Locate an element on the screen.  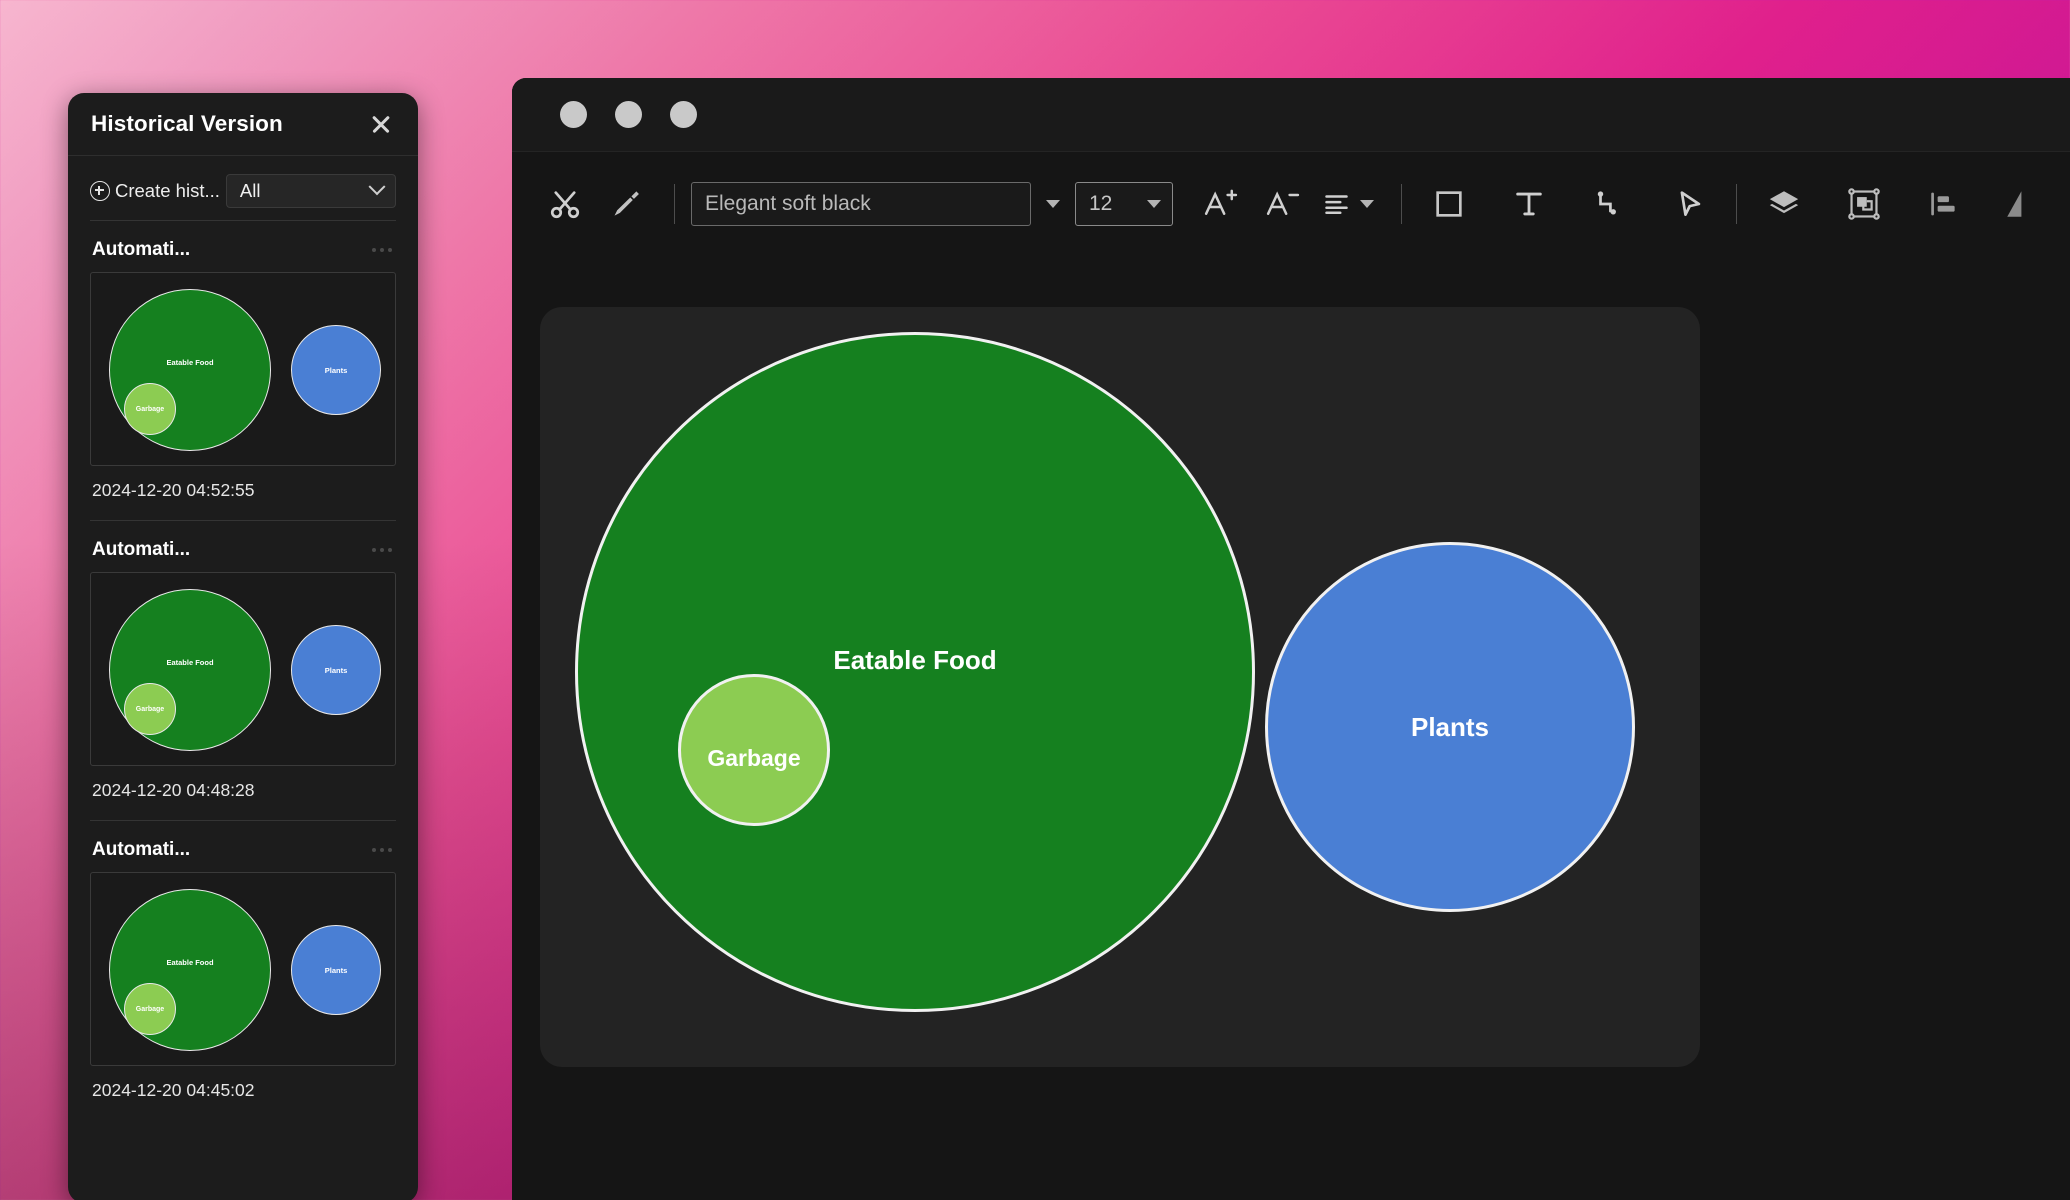
history-panel-toolbar: Create hist... All is located at coordinates (243, 182).